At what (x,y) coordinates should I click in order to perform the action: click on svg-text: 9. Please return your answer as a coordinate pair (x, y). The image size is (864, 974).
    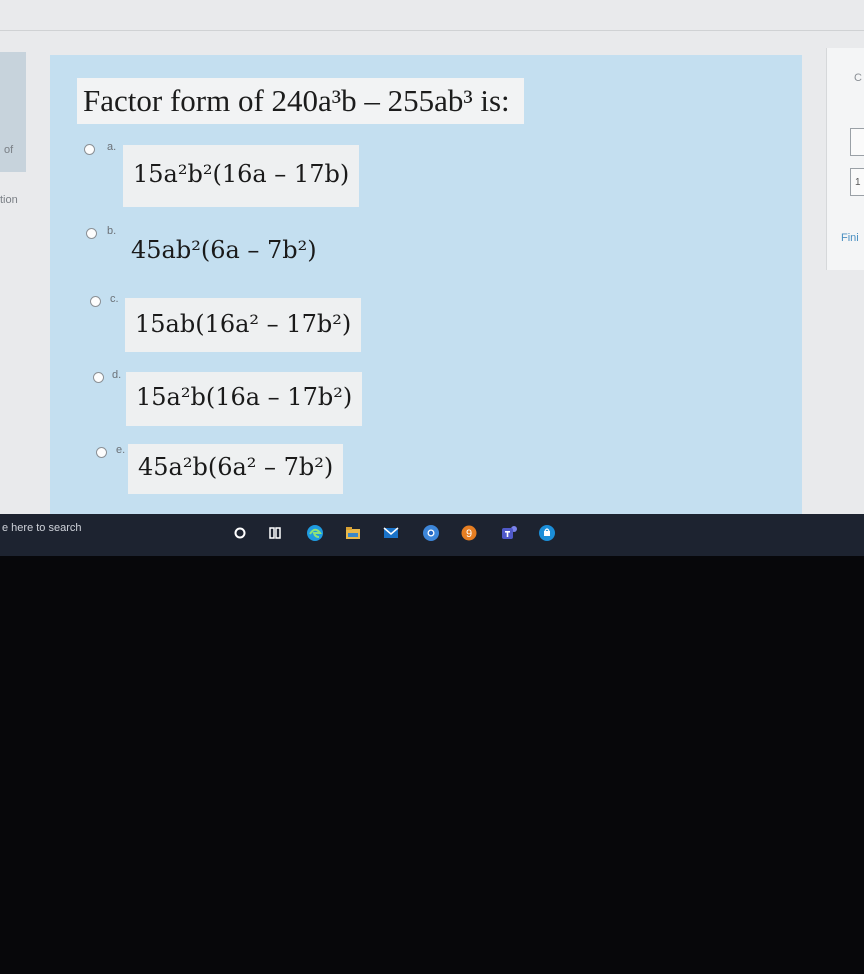
    Looking at the image, I should click on (469, 534).